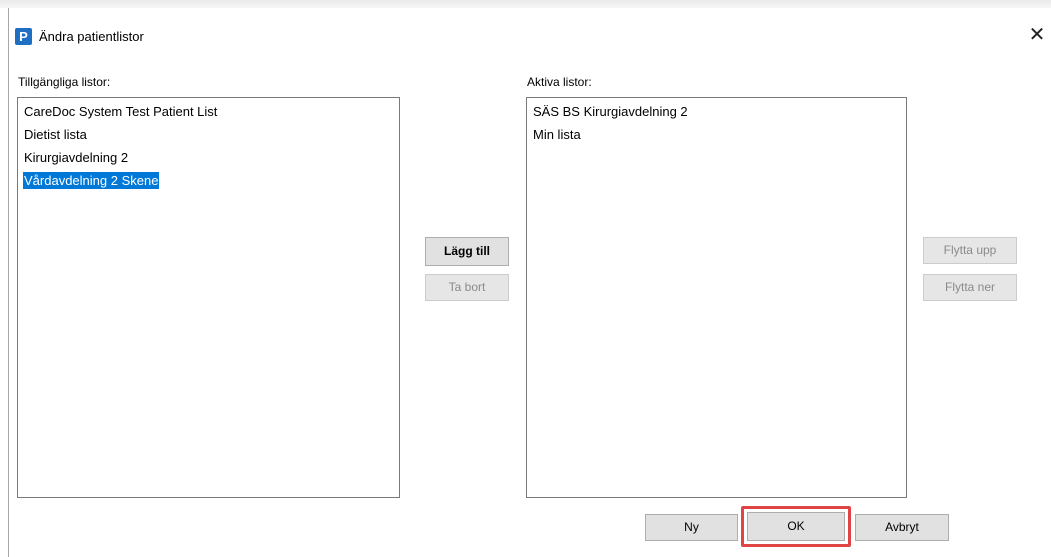  Describe the element at coordinates (796, 526) in the screenshot. I see `ok-button: OK` at that location.